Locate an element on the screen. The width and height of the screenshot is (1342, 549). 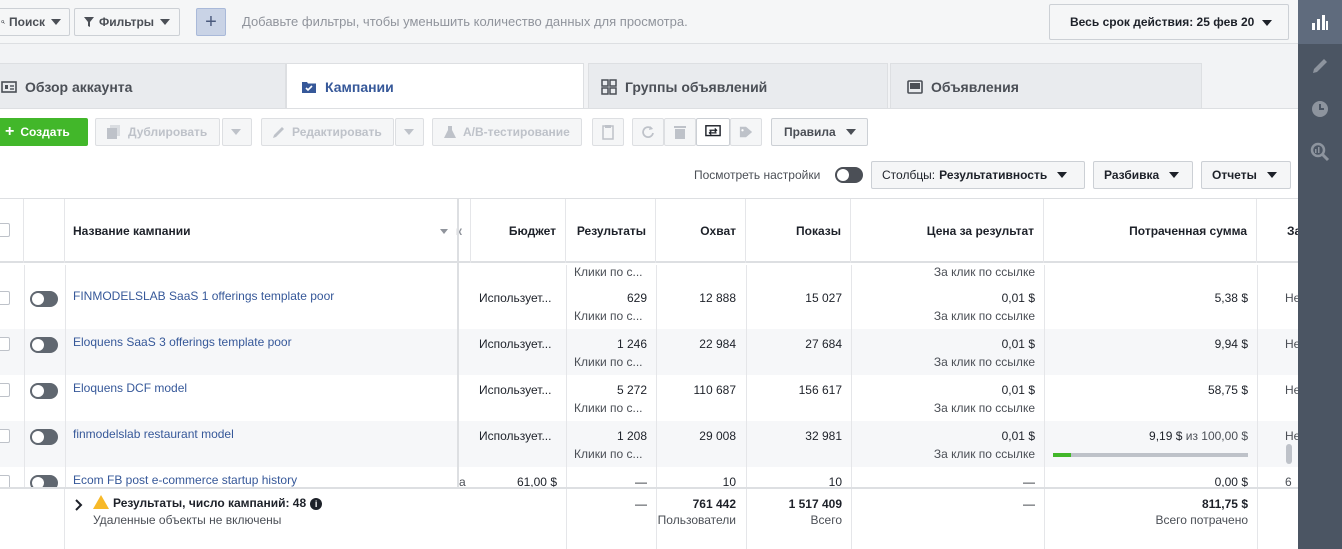
tab-ads: Объявления is located at coordinates (1046, 86).